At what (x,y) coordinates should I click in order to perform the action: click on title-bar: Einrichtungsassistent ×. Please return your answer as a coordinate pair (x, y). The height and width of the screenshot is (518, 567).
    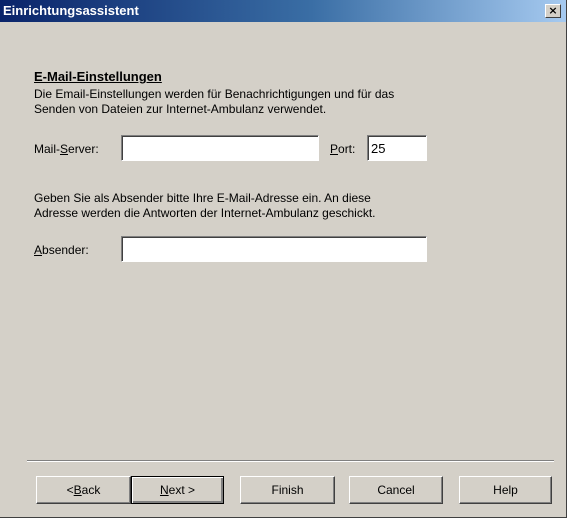
    Looking at the image, I should click on (283, 11).